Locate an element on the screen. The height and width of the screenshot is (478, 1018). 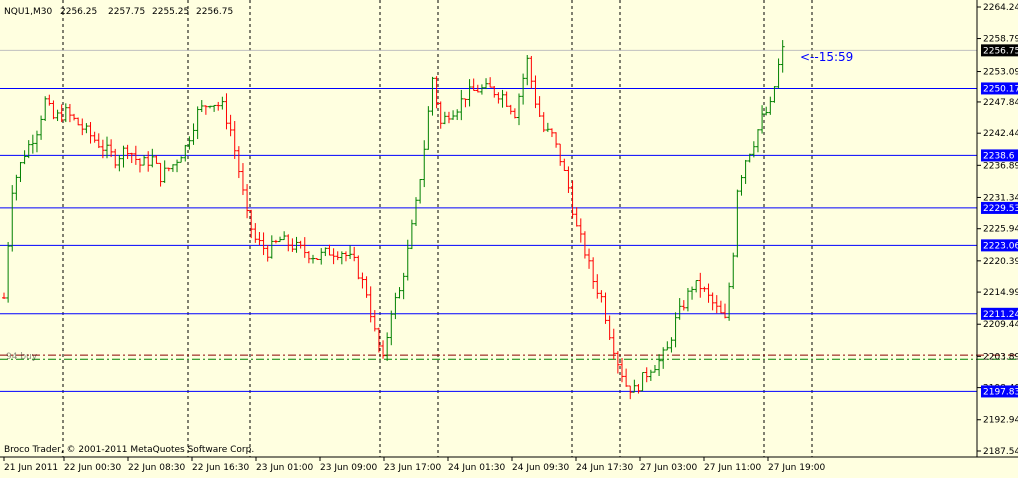
level-value-label: 2211.24 is located at coordinates (1000, 315).